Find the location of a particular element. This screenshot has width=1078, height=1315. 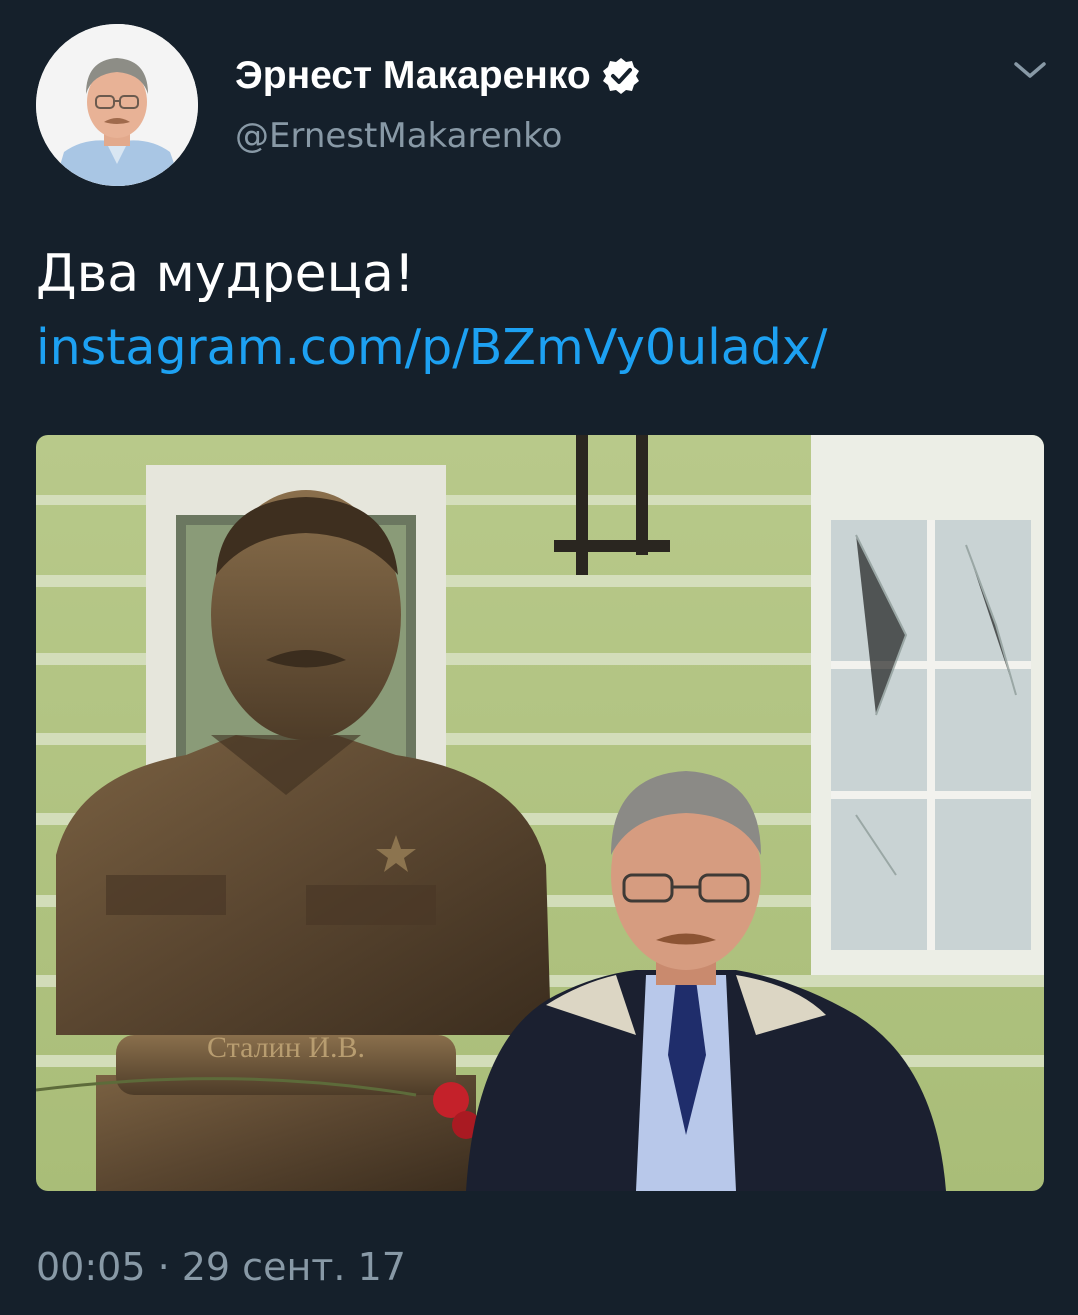

tweet-timestamp: 00:05 · 29 сент. 17 is located at coordinates (221, 1267).